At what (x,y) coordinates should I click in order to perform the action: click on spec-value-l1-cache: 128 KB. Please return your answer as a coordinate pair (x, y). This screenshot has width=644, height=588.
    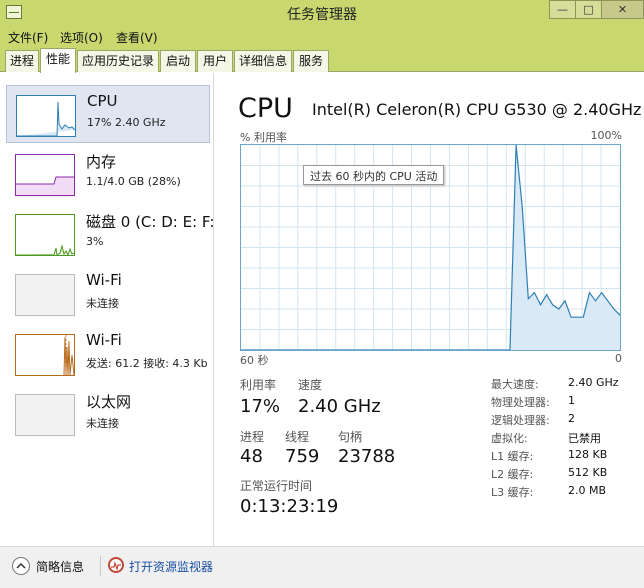
    Looking at the image, I should click on (588, 454).